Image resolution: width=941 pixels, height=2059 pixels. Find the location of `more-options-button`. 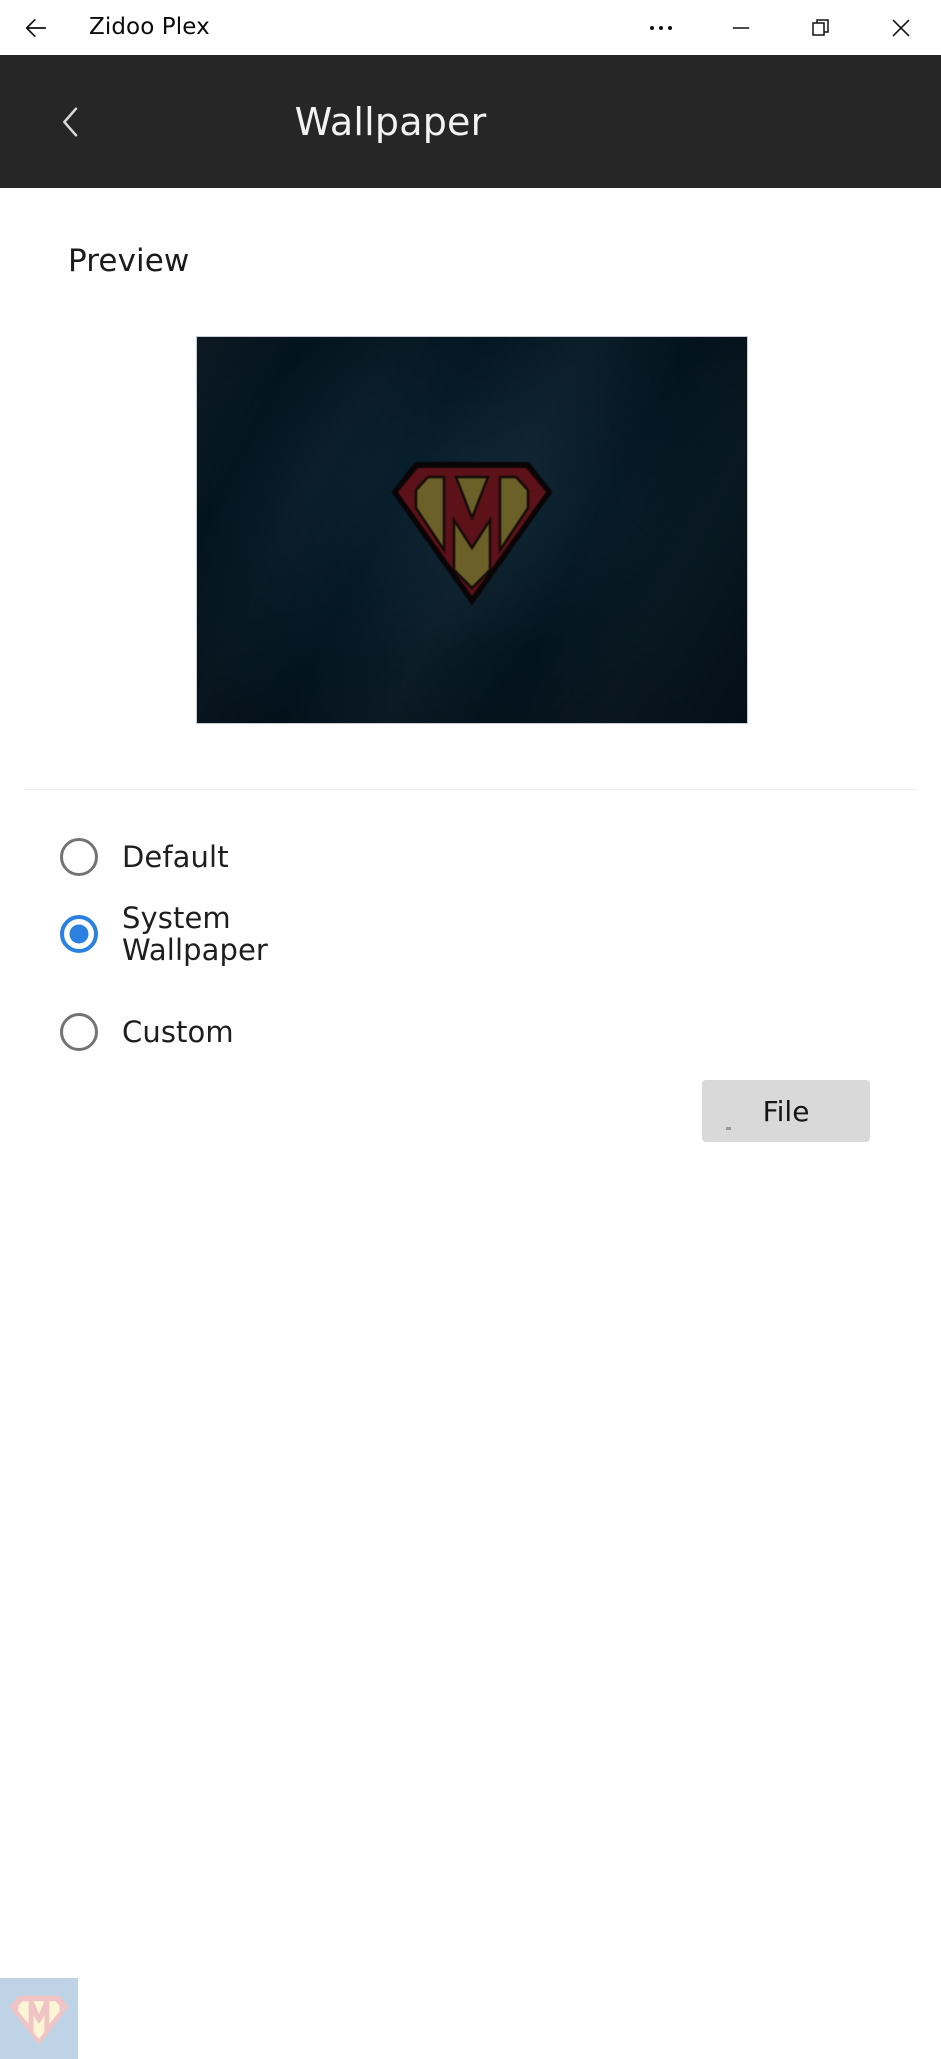

more-options-button is located at coordinates (661, 27).